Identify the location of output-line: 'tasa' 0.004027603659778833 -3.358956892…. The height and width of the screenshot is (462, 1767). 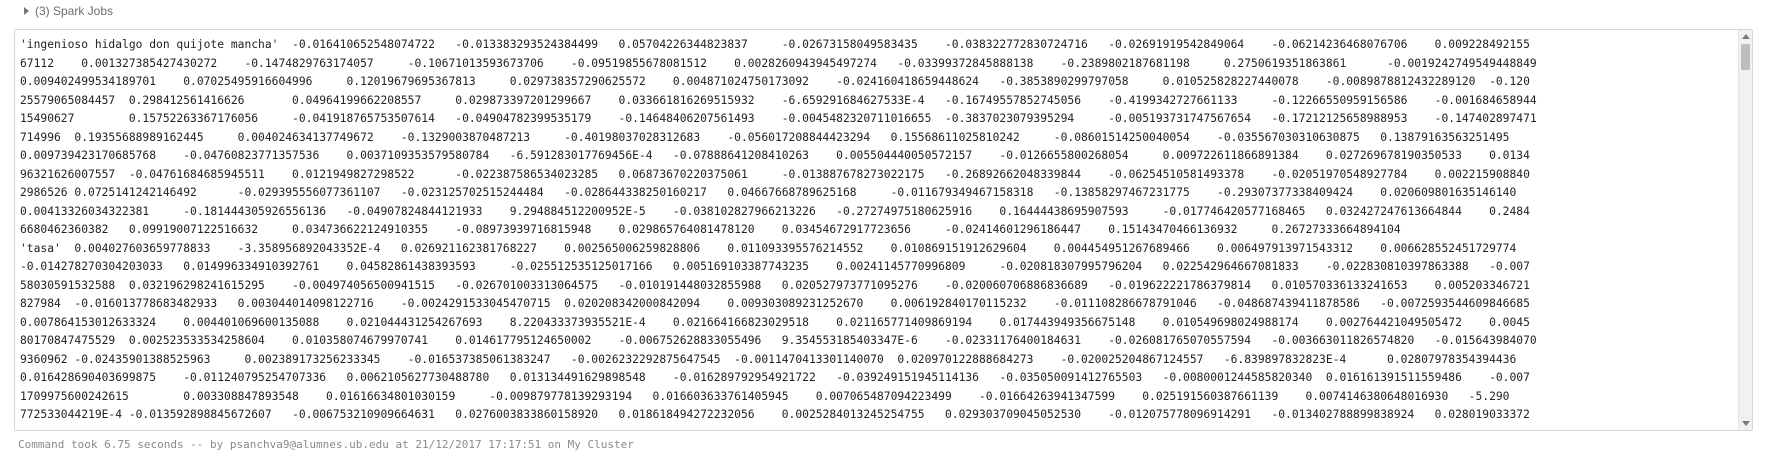
(768, 248).